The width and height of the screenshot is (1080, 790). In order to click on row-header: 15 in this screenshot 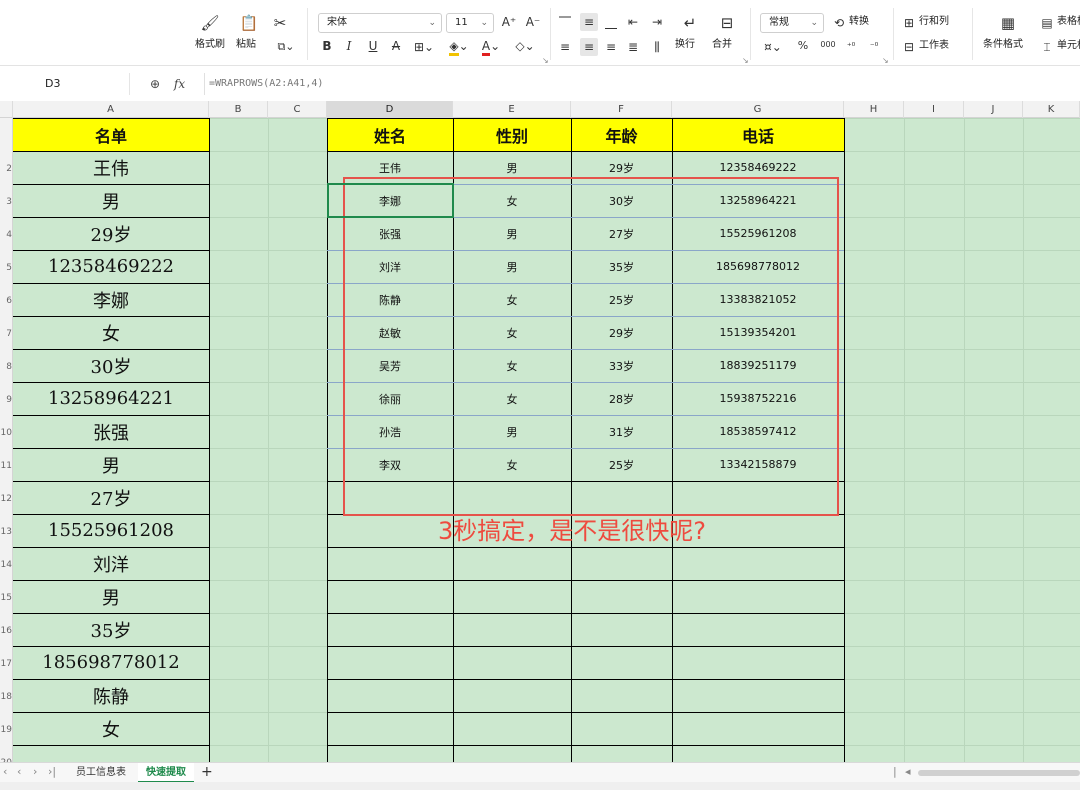, I will do `click(6, 598)`.